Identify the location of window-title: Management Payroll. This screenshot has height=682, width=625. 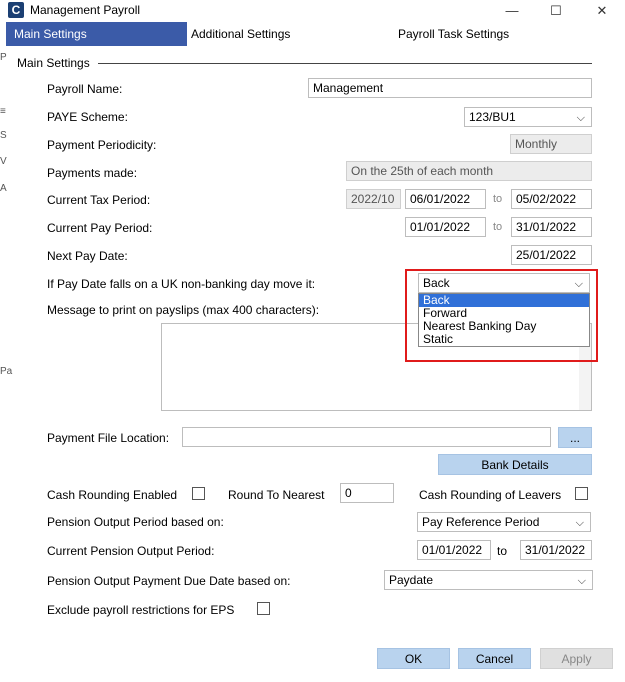
(85, 10).